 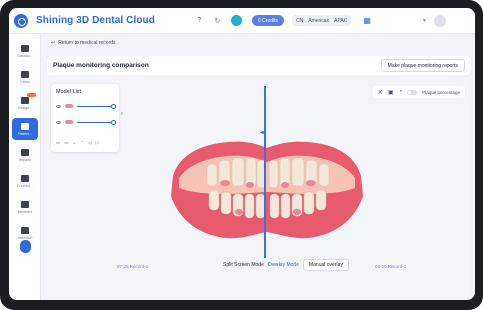 I want to click on collapse-panel-icon: ‹, so click(x=122, y=114).